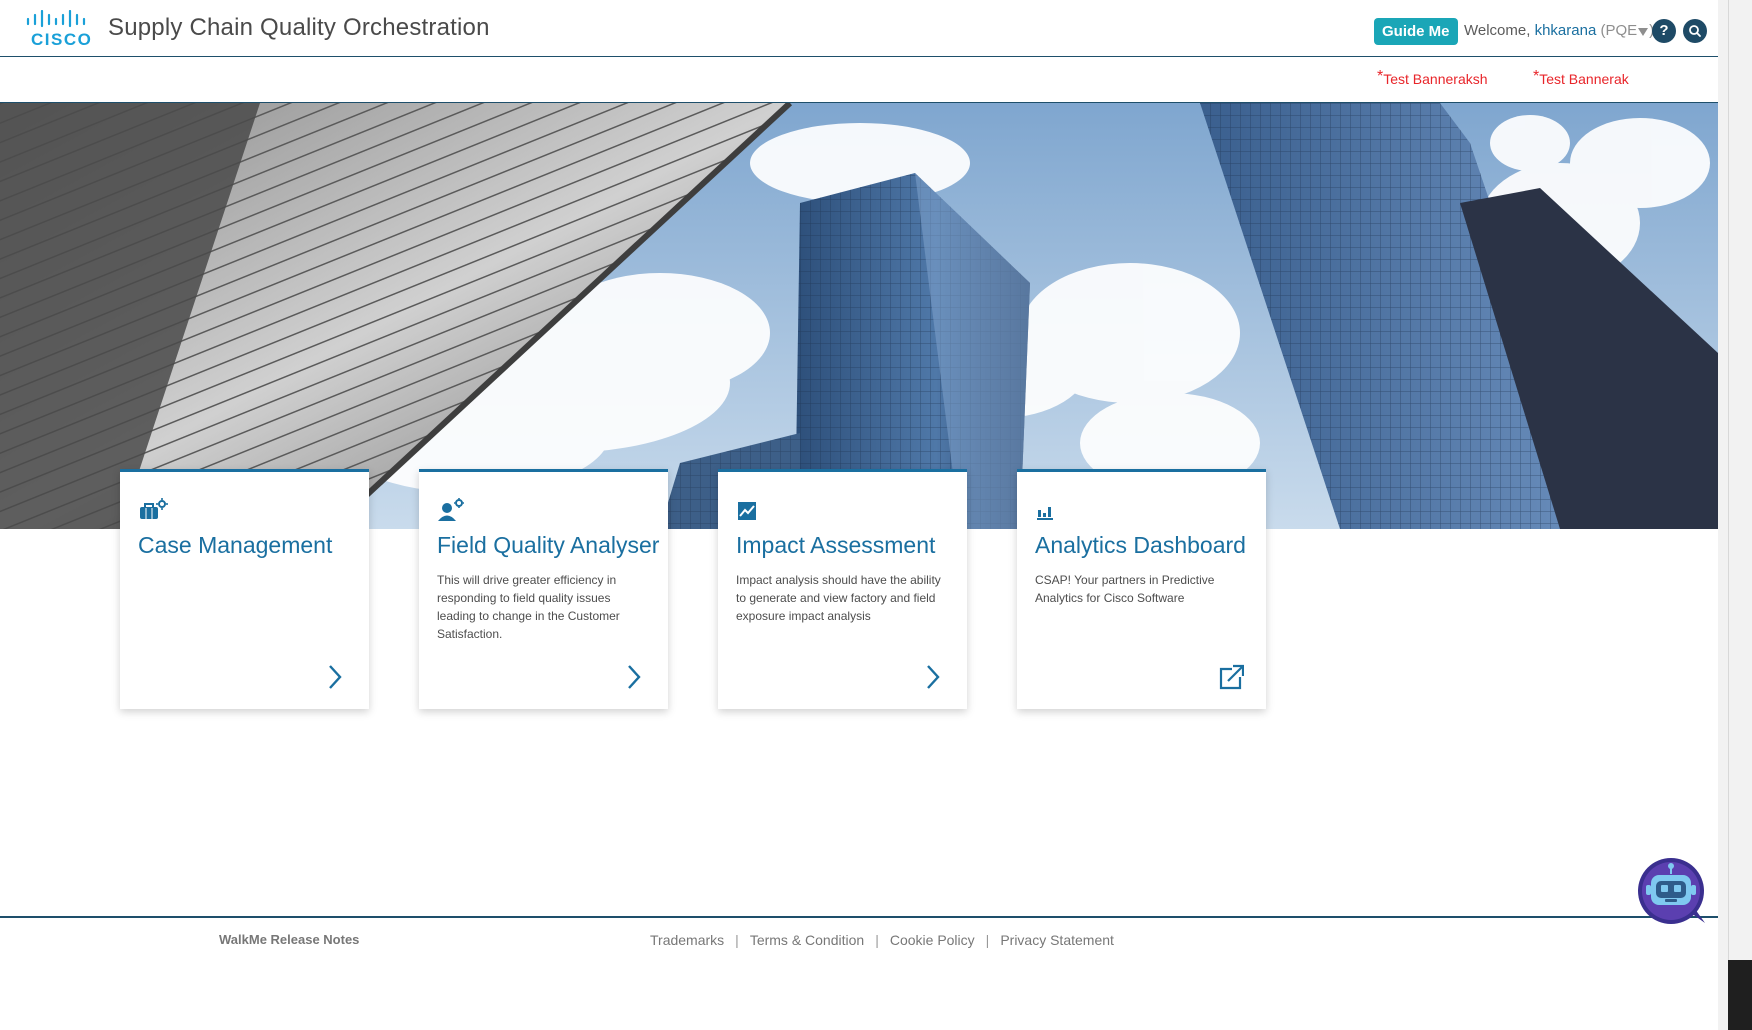  I want to click on banner-label: Test Bannerak, so click(1584, 79).